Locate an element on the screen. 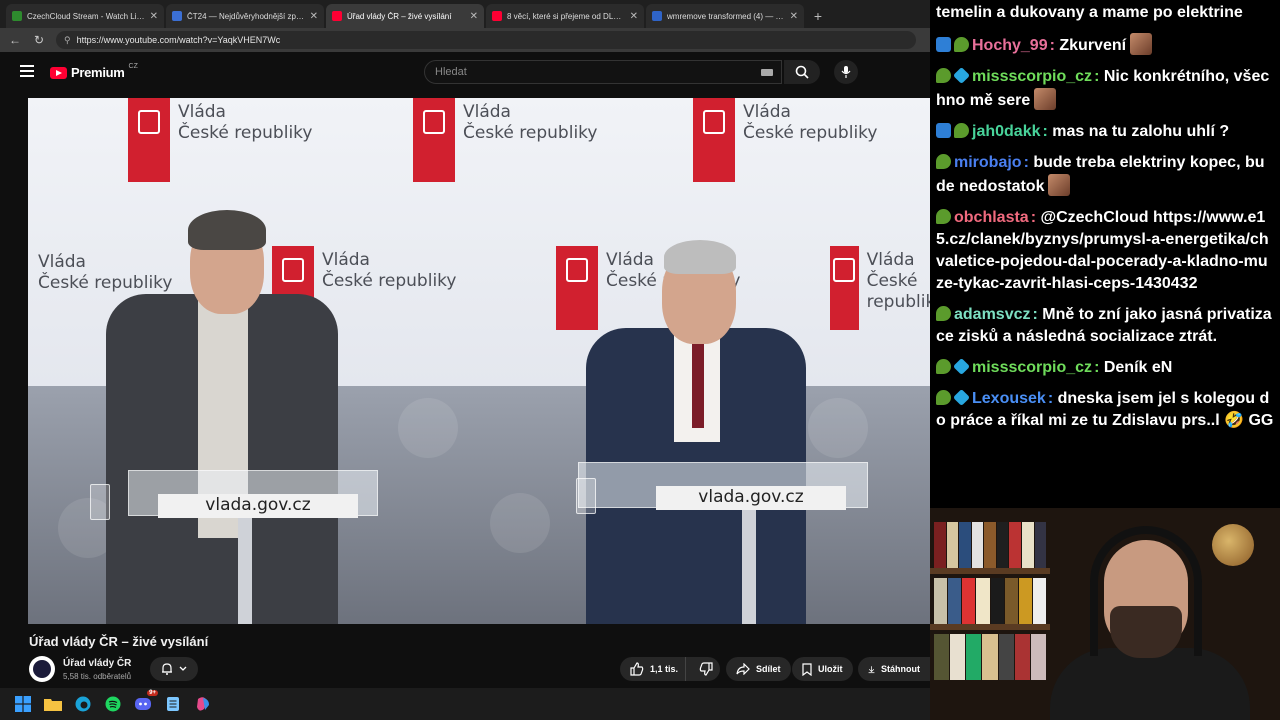 Image resolution: width=1280 pixels, height=720 pixels. share-label: Sdílet is located at coordinates (768, 669).